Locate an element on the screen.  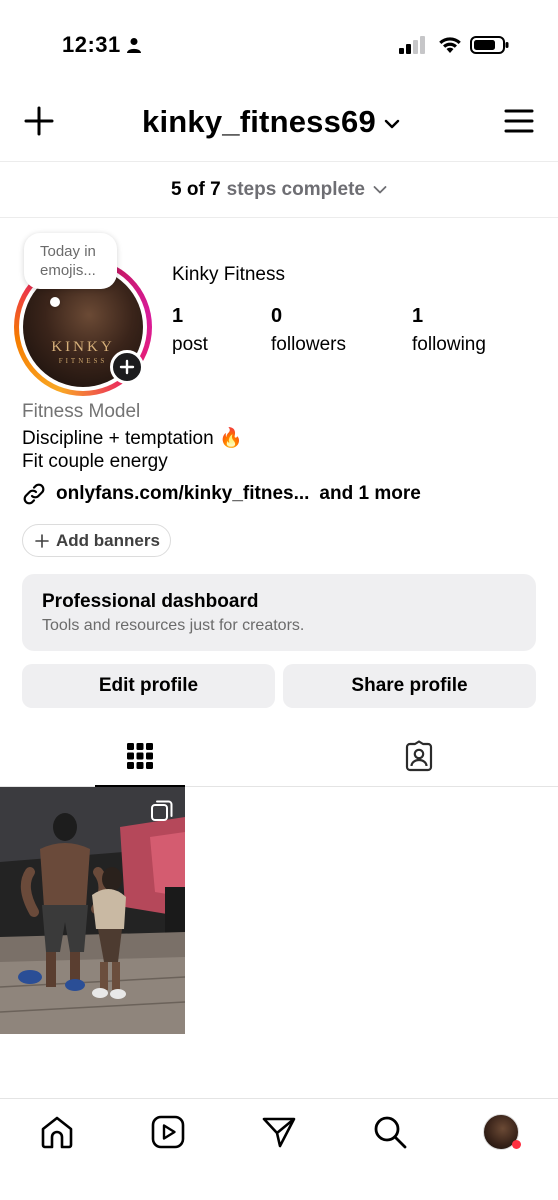
display-name: Kinky Fitness is located at coordinates (228, 274).